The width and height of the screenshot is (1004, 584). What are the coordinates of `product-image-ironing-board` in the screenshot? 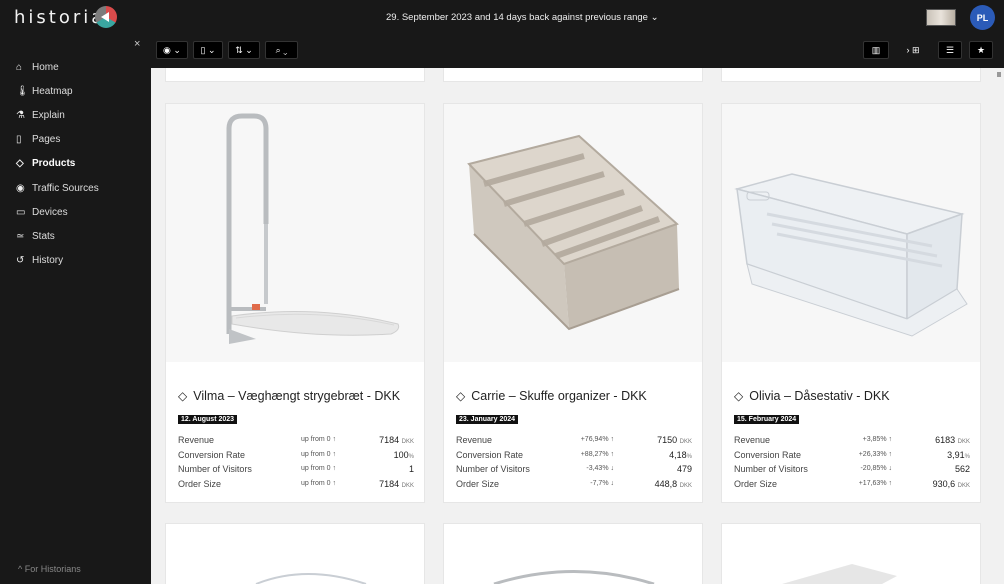 It's located at (295, 233).